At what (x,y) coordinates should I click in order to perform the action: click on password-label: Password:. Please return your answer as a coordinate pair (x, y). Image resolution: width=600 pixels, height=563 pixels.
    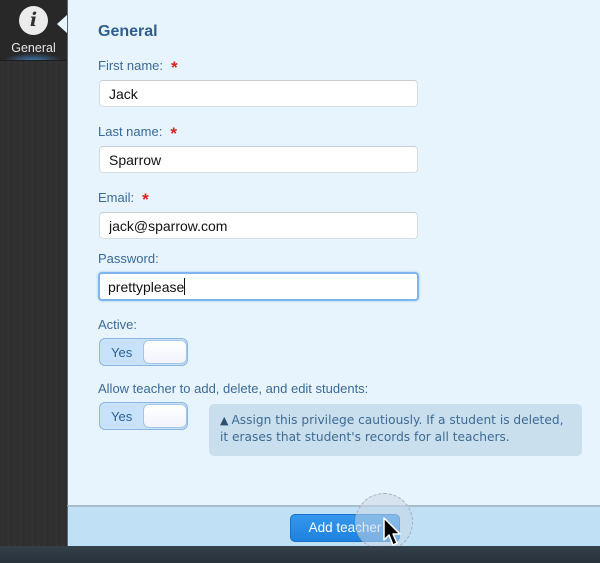
    Looking at the image, I should click on (128, 258).